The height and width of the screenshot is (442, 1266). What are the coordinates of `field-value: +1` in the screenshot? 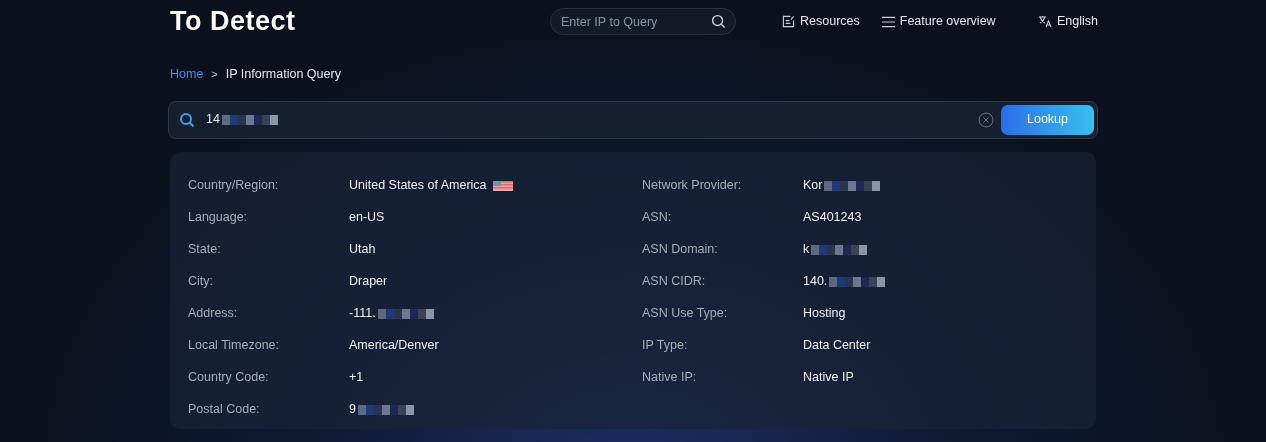 It's located at (356, 378).